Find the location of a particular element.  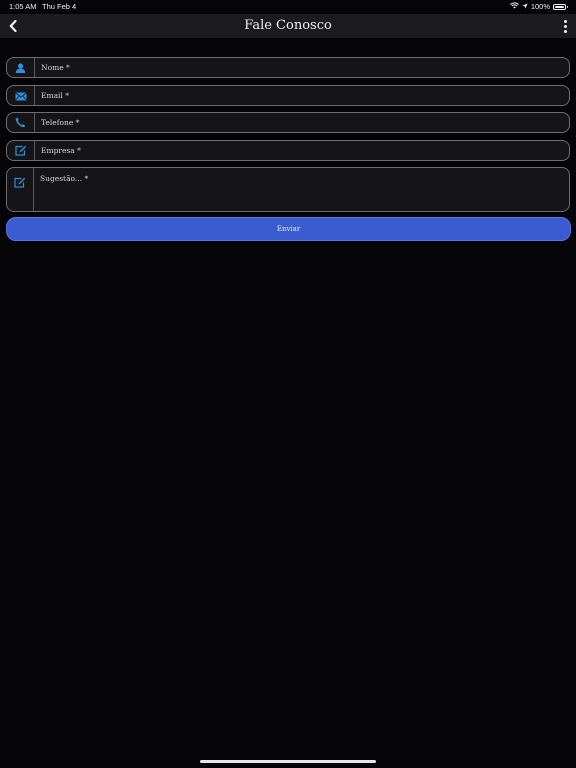

nav-bar: Fale Conosco is located at coordinates (288, 26).